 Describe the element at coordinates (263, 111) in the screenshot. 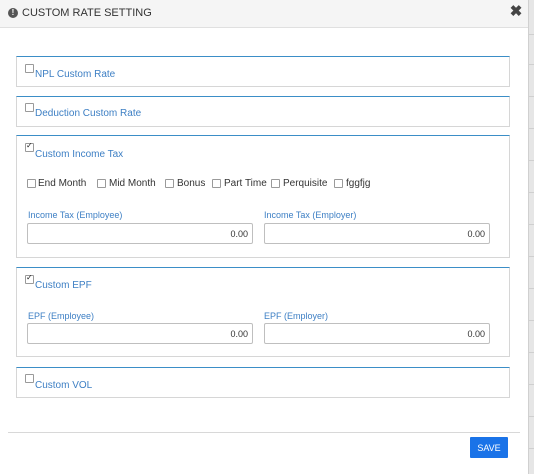

I see `deduction-custom-rate-panel: Deduction Custom Rate` at that location.